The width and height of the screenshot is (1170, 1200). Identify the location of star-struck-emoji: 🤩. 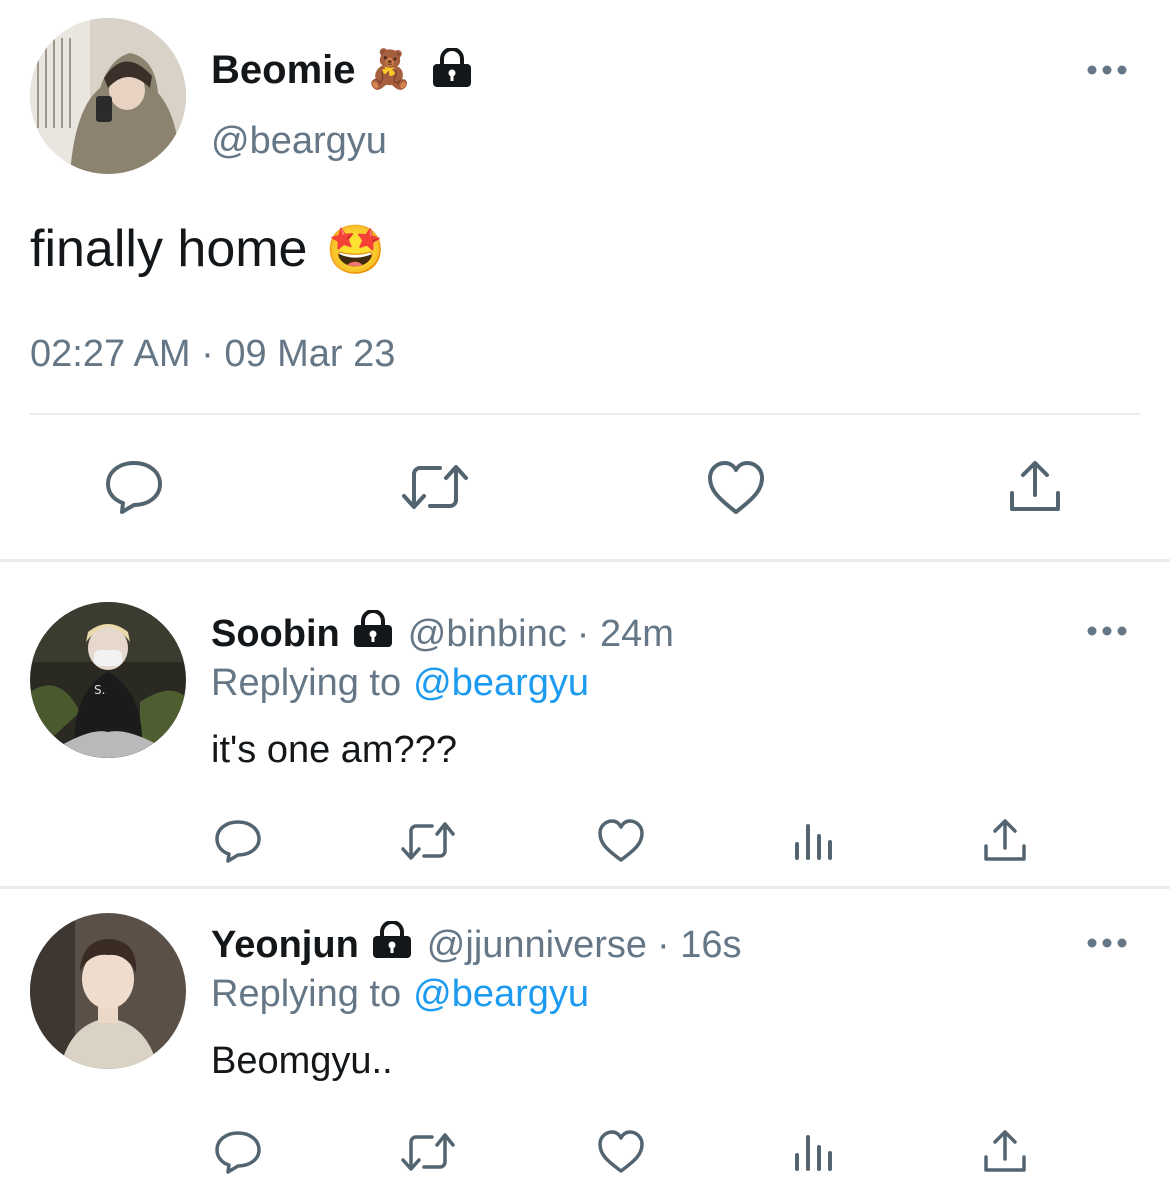
(355, 250).